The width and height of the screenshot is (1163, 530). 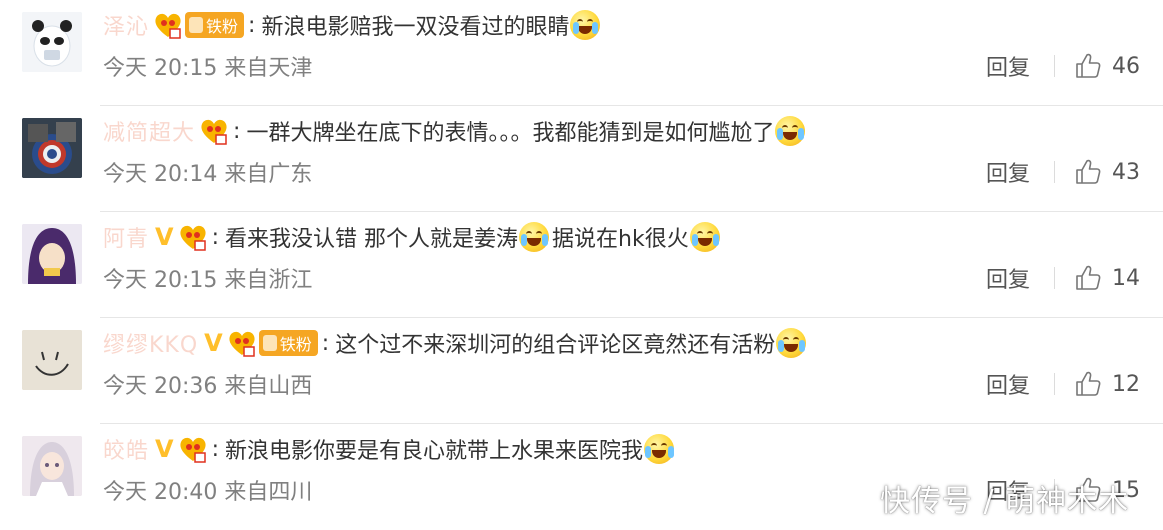 I want to click on comment-meta: 今天 20:36 来自山西, so click(x=207, y=384).